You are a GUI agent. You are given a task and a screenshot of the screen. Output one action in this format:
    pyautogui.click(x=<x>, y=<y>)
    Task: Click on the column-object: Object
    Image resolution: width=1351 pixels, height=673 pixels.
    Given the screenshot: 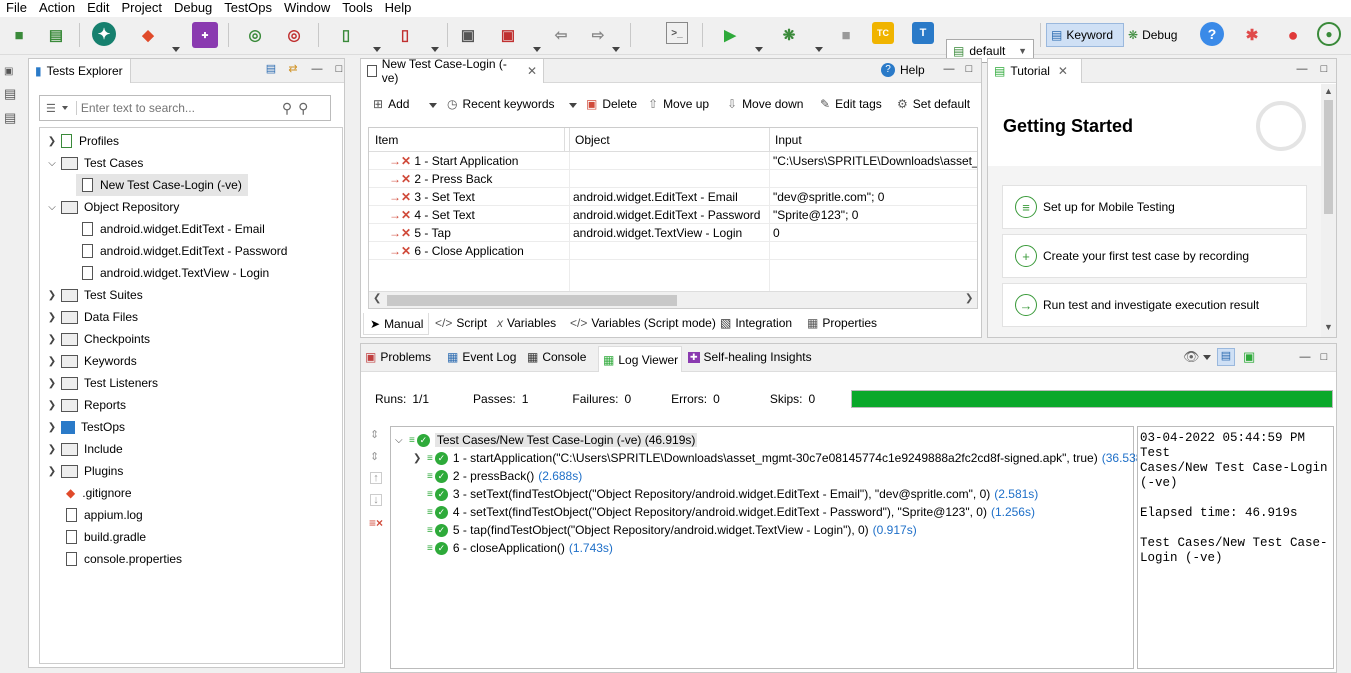 What is the action you would take?
    pyautogui.click(x=670, y=140)
    